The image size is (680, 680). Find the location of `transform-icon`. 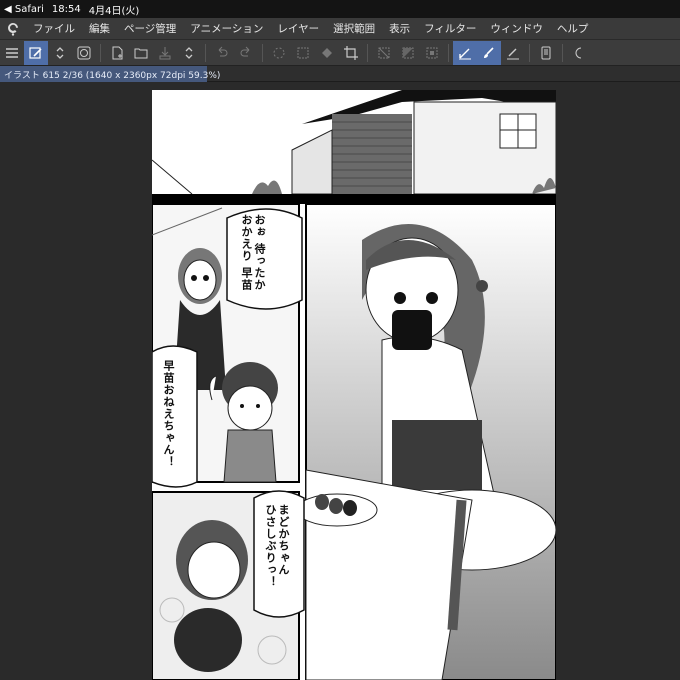

transform-icon is located at coordinates (303, 53).